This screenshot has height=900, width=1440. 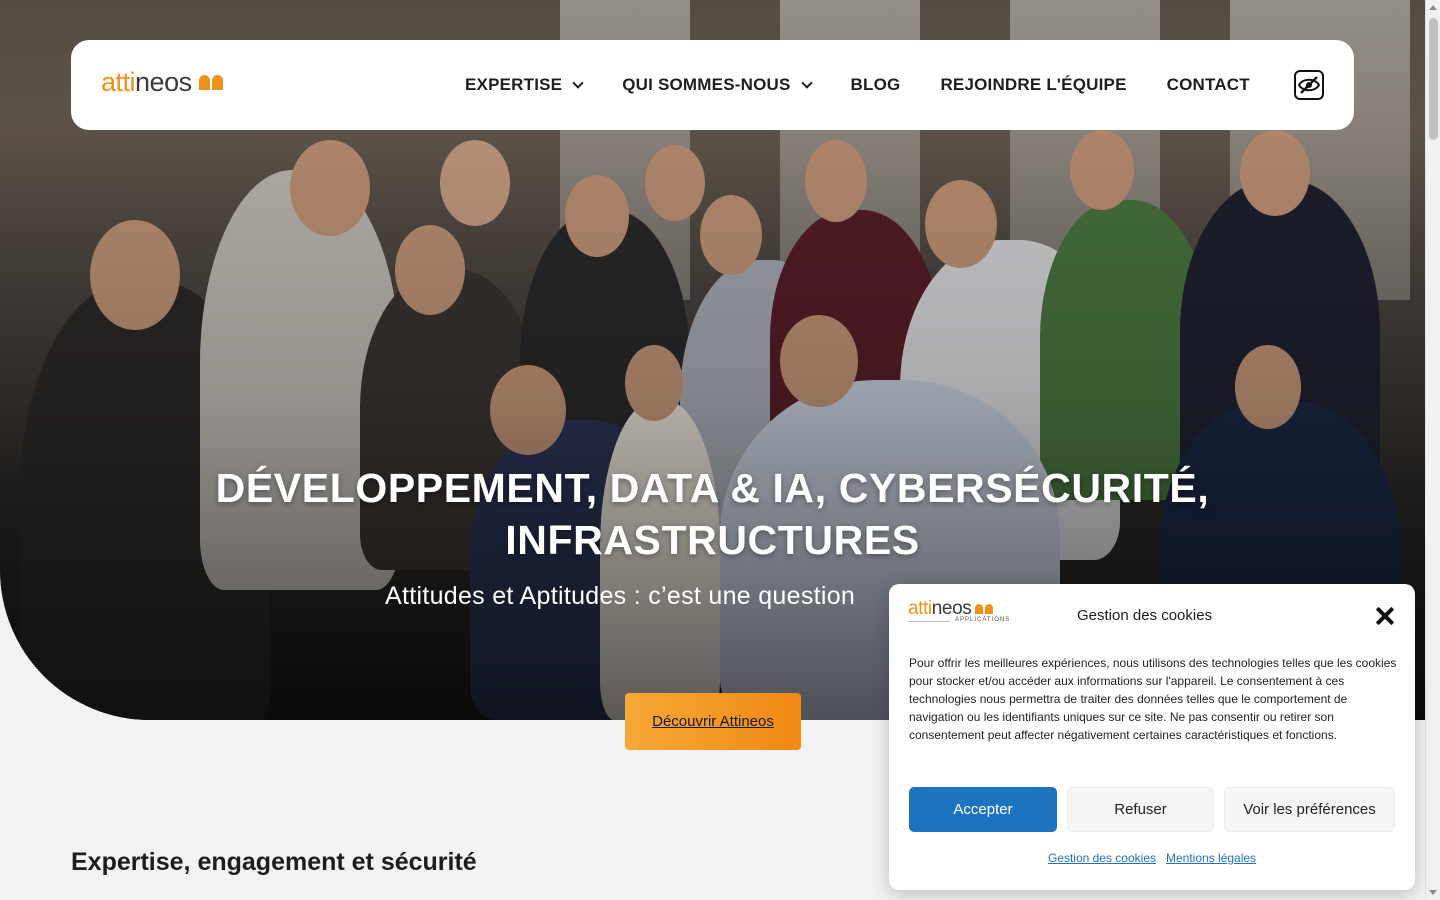 I want to click on discover-attineos-button: Découvrir Attineos, so click(x=713, y=721).